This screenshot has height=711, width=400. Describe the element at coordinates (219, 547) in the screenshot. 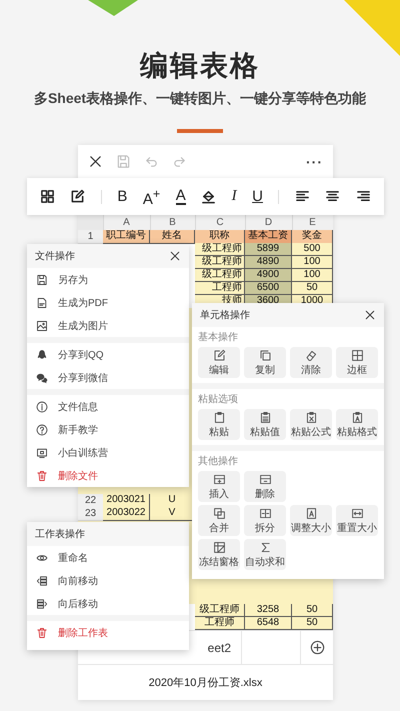

I see `freeze-grid-icon` at that location.